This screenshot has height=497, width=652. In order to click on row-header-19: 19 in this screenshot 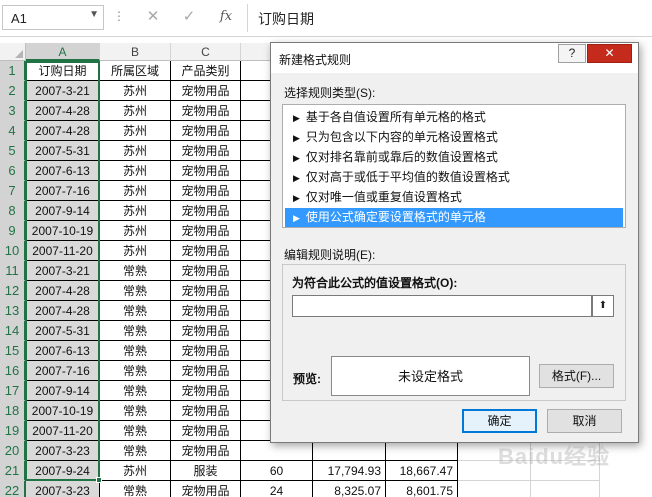, I will do `click(13, 431)`.